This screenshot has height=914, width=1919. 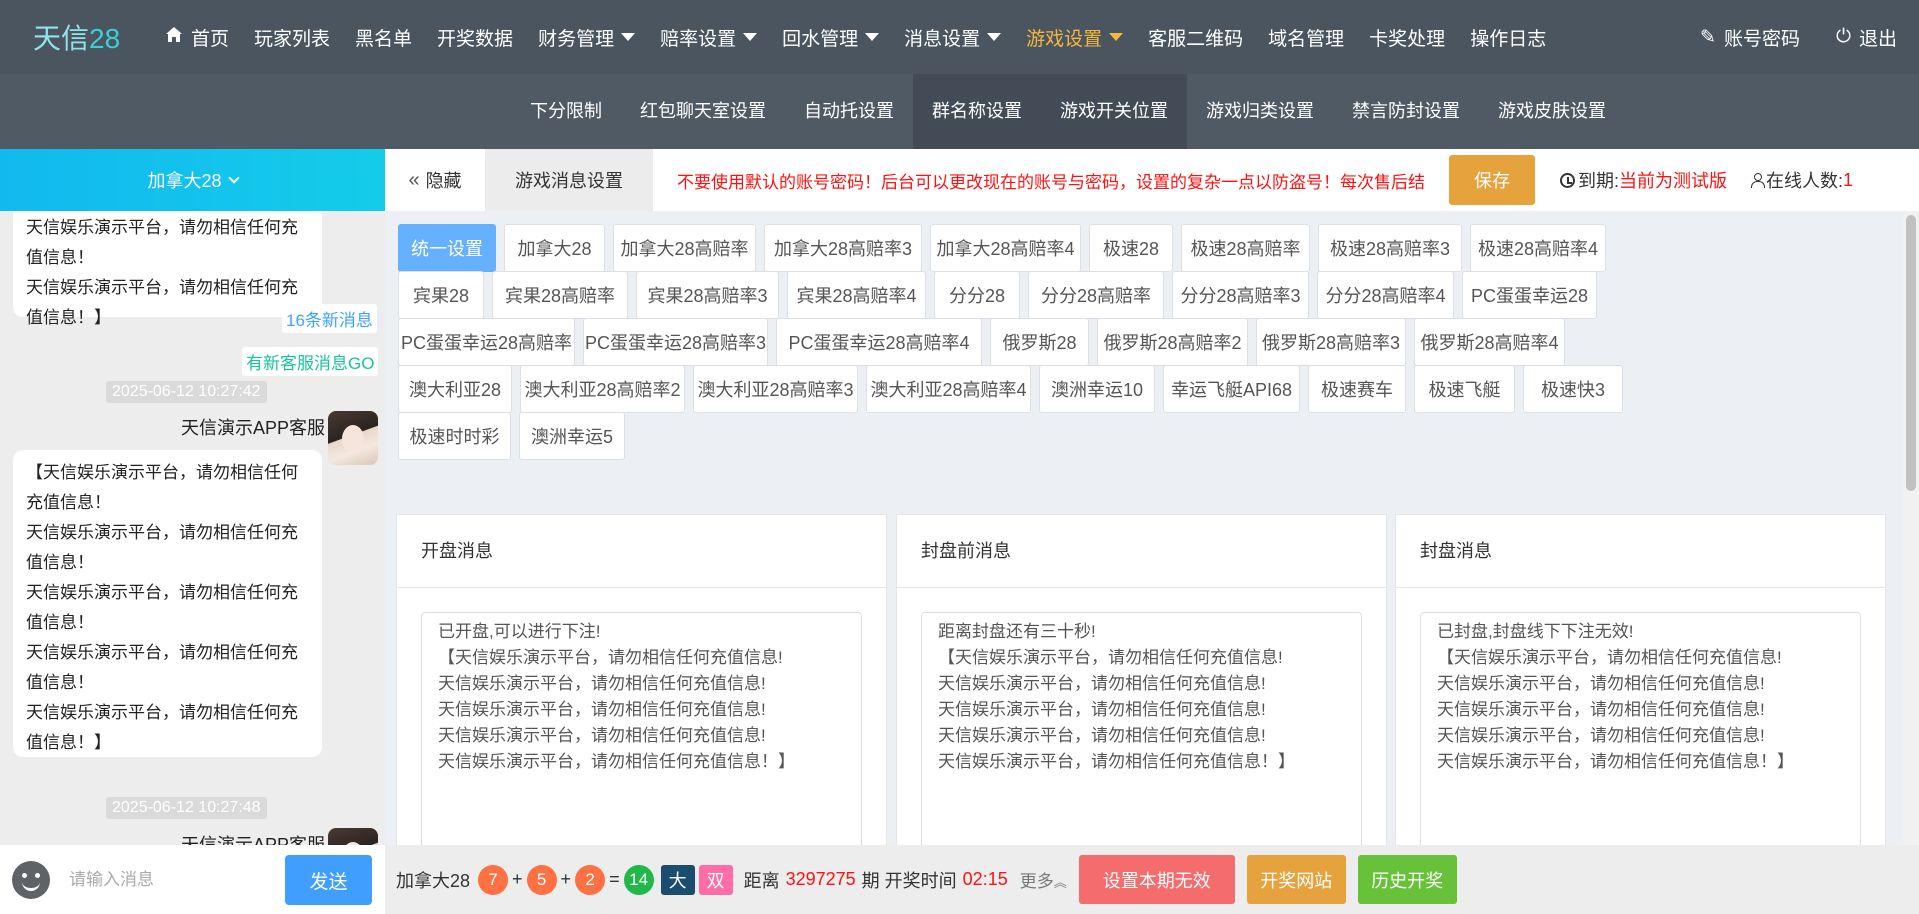 I want to click on tab-game-message-settings: 游戏消息设置, so click(x=569, y=180).